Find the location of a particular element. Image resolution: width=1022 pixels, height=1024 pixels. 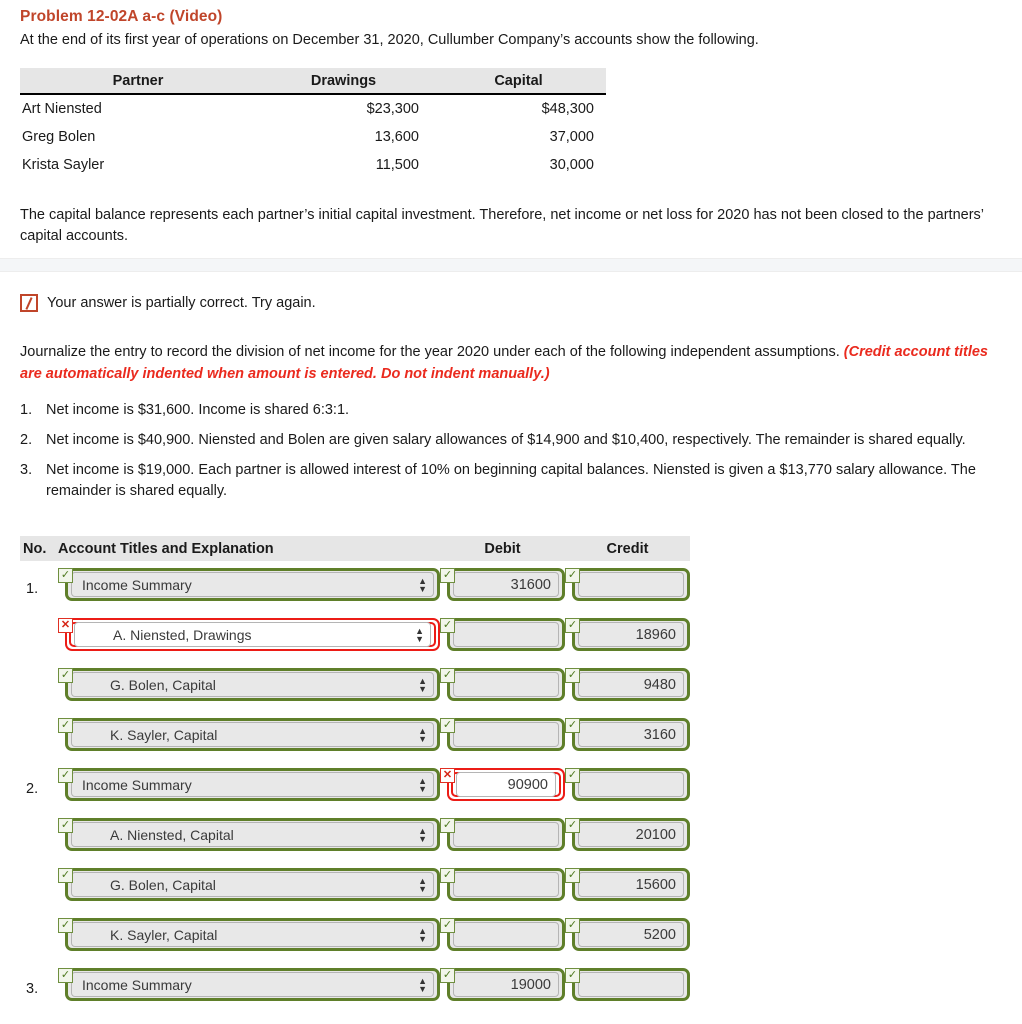

partner-drawings: $23,300 is located at coordinates (343, 108).